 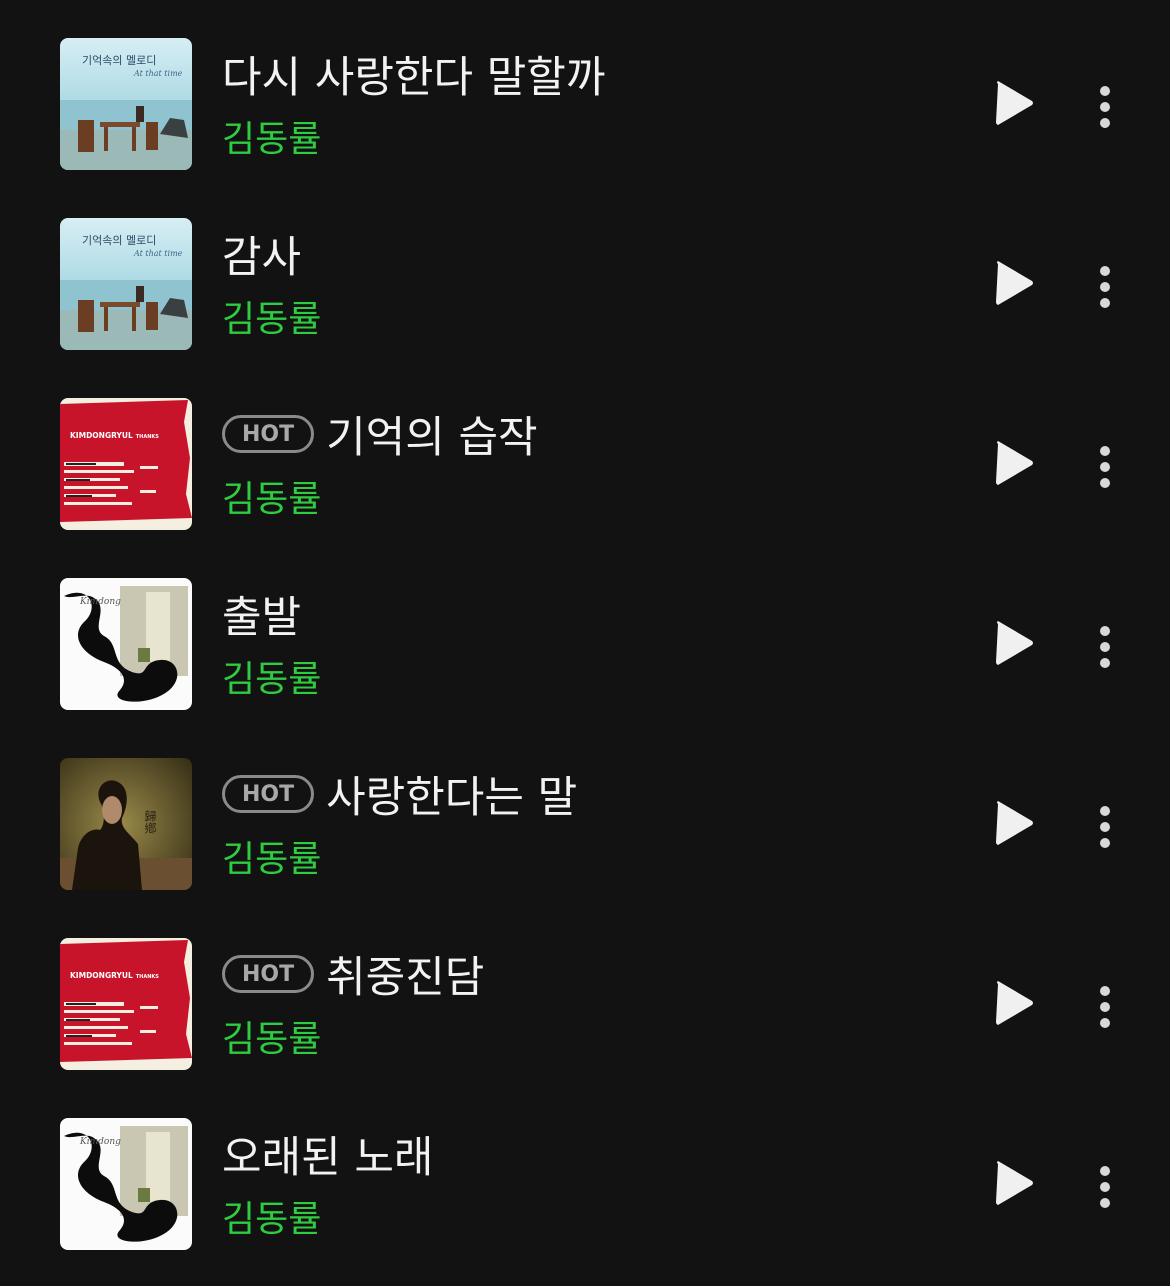 I want to click on album-art: 歸鄕, so click(x=126, y=824).